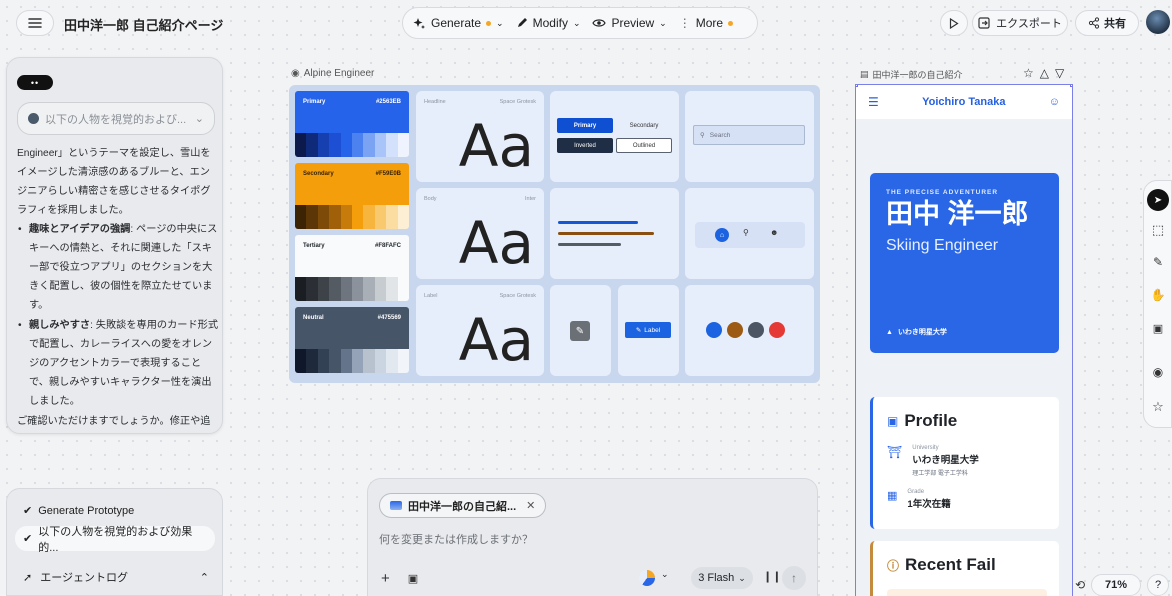 The height and width of the screenshot is (596, 1172). I want to click on prompt-input: 何を変更または作成しますか？, so click(456, 539).